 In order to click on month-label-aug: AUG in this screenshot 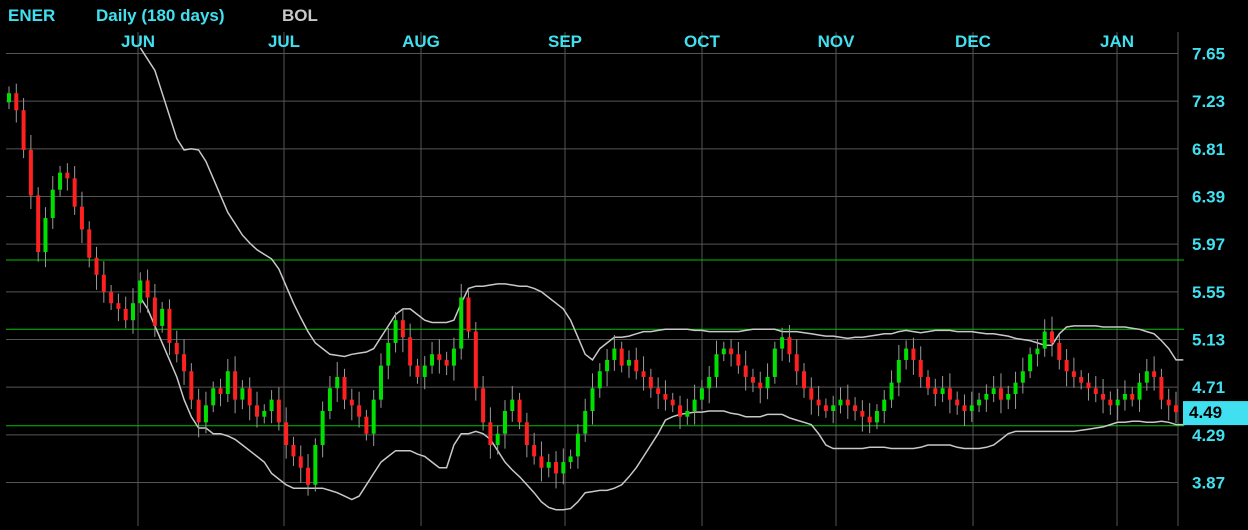, I will do `click(421, 41)`.